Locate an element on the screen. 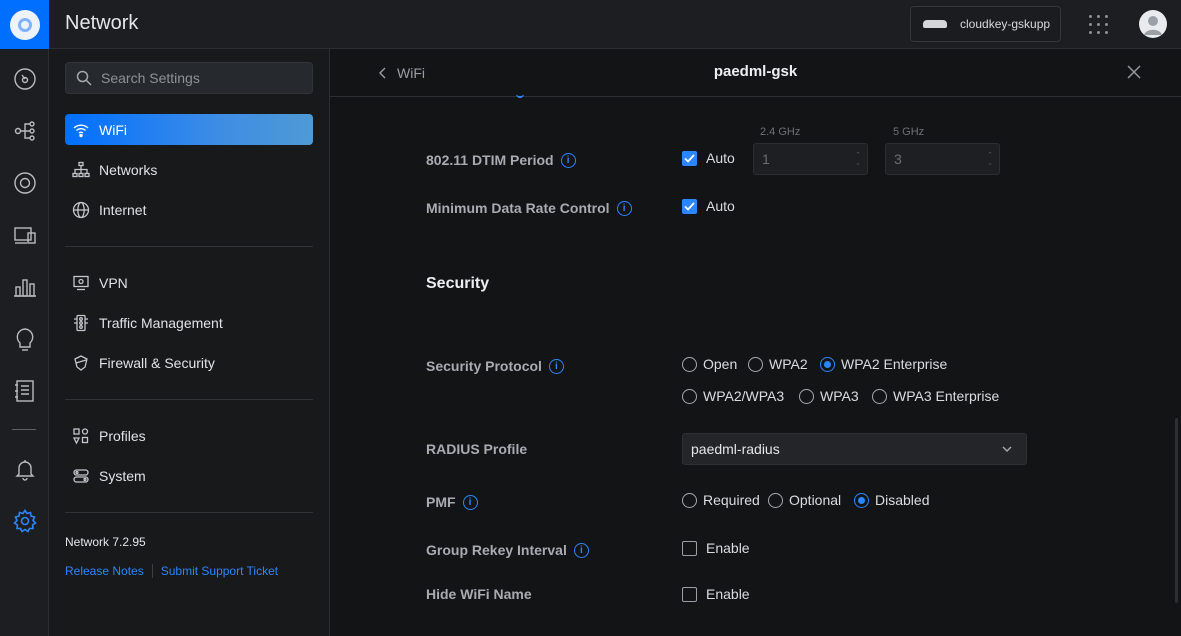 This screenshot has height=636, width=1181. apps-grid-icon is located at coordinates (1099, 25).